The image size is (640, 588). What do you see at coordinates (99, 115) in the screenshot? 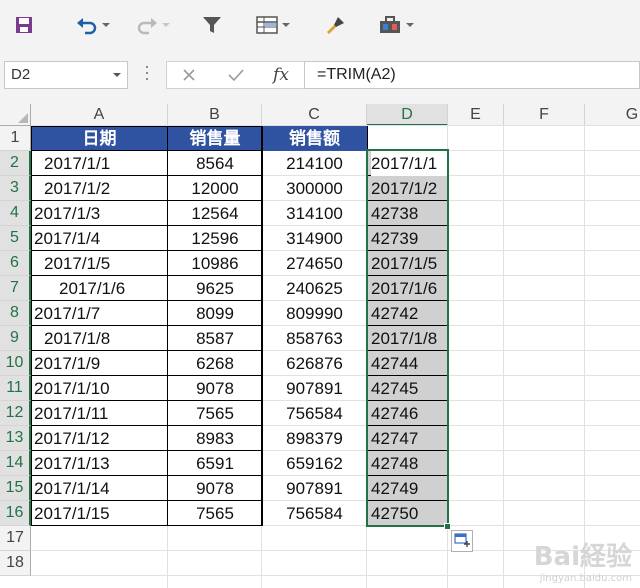
I see `column-header-a: A` at bounding box center [99, 115].